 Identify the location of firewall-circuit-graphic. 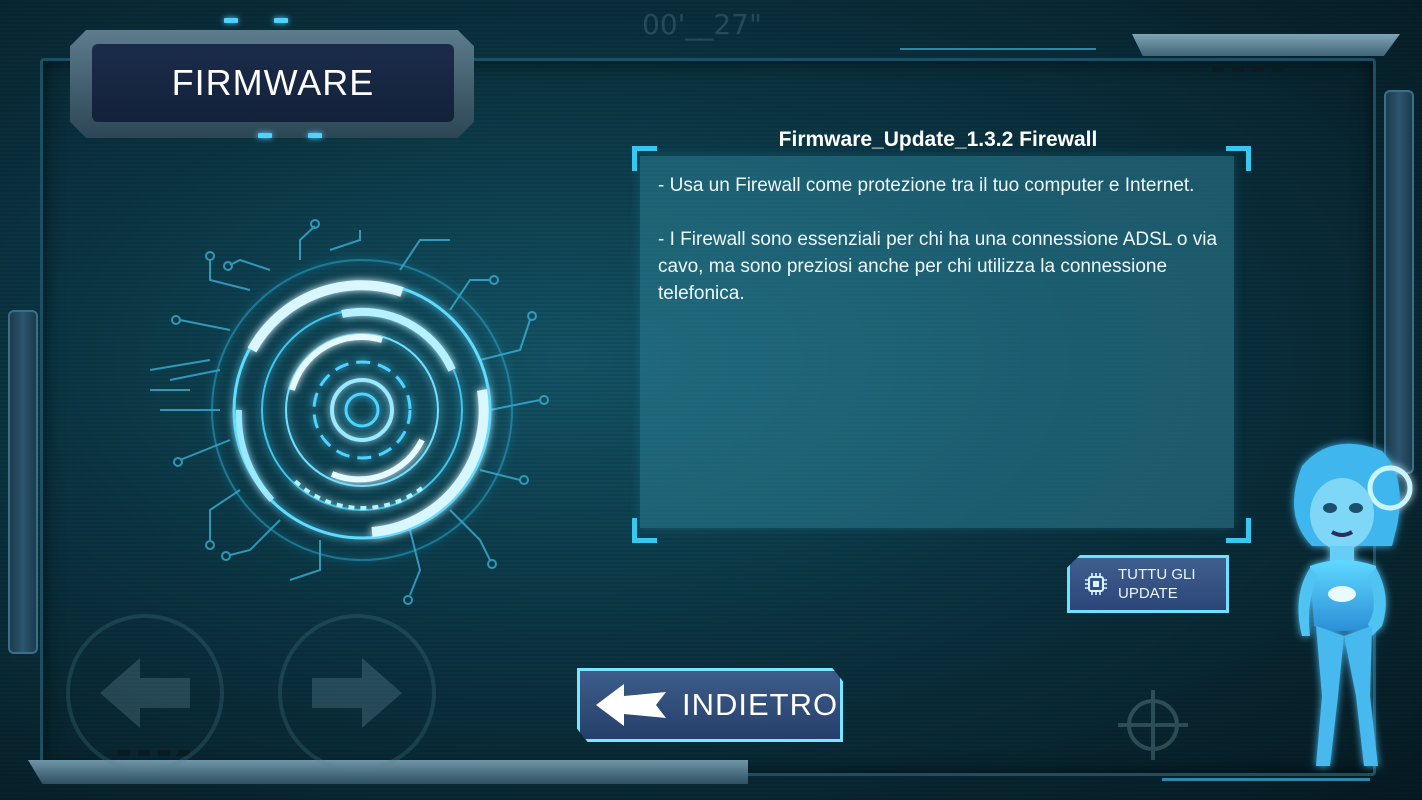
(349, 412).